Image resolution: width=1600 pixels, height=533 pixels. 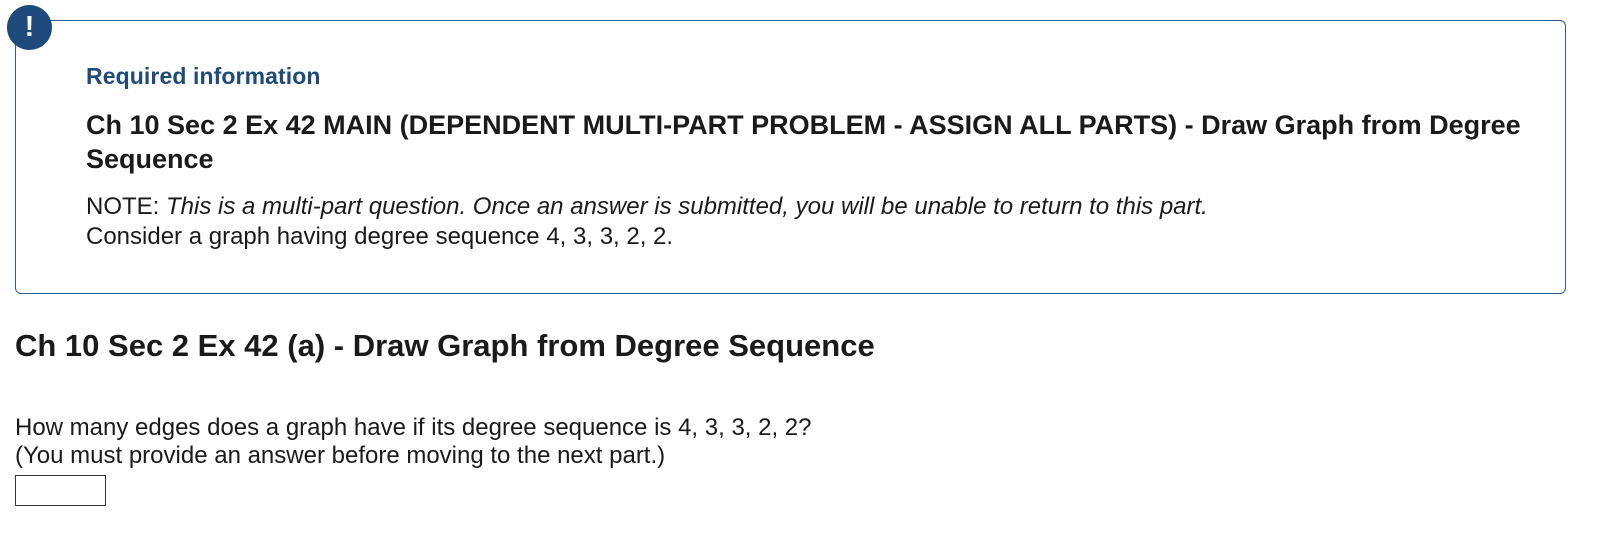 I want to click on answer-input, so click(x=60, y=490).